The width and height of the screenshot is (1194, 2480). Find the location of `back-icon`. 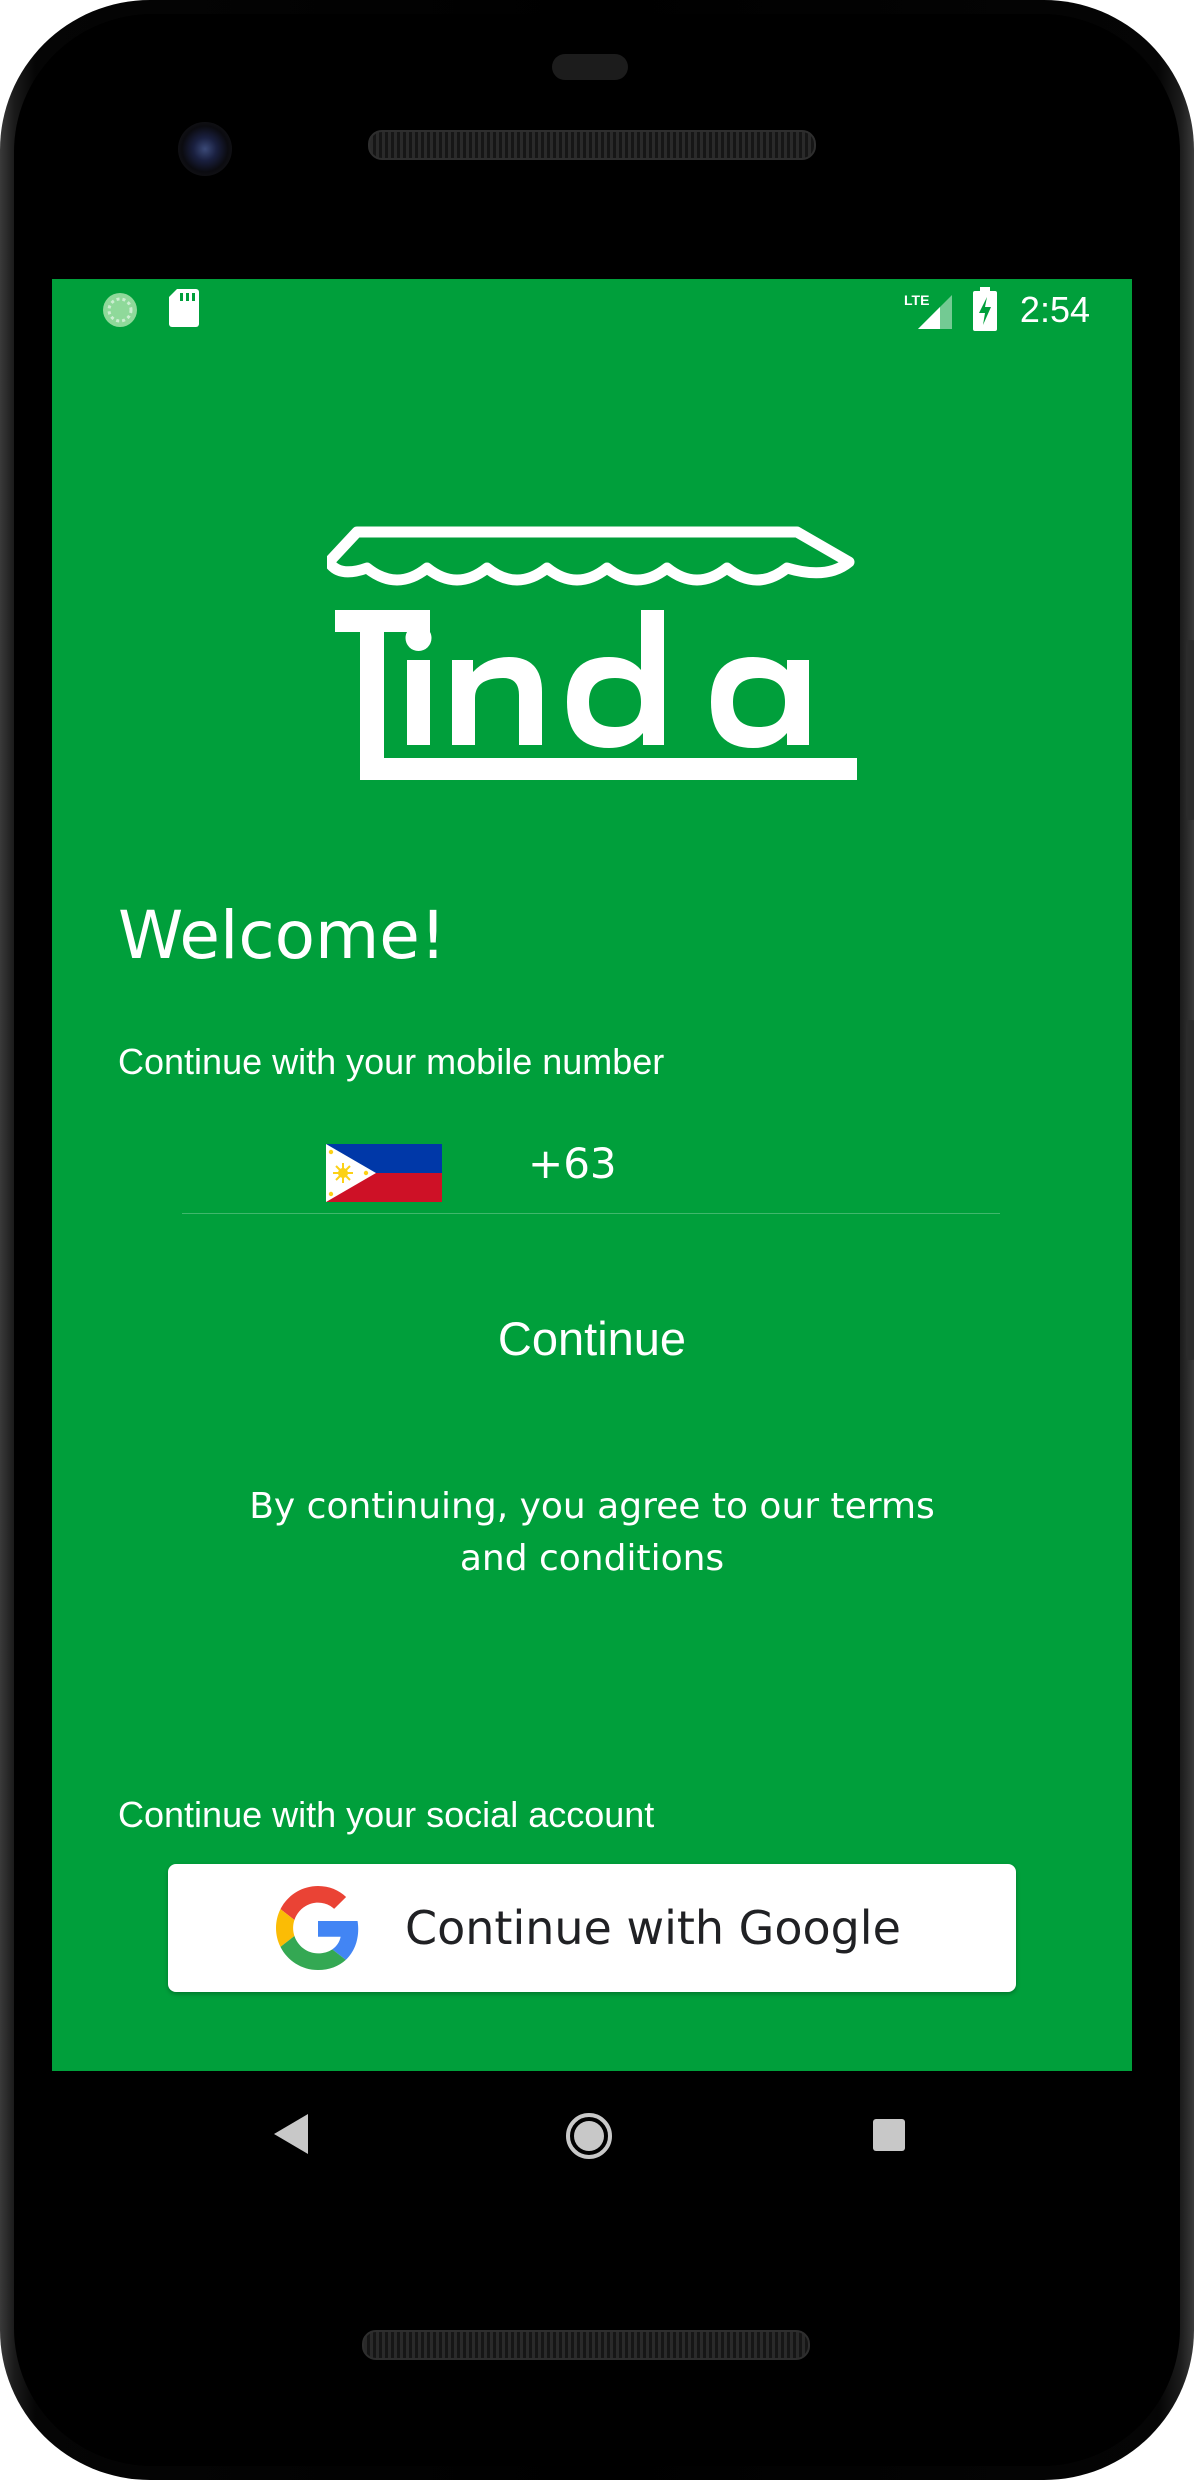

back-icon is located at coordinates (291, 2134).